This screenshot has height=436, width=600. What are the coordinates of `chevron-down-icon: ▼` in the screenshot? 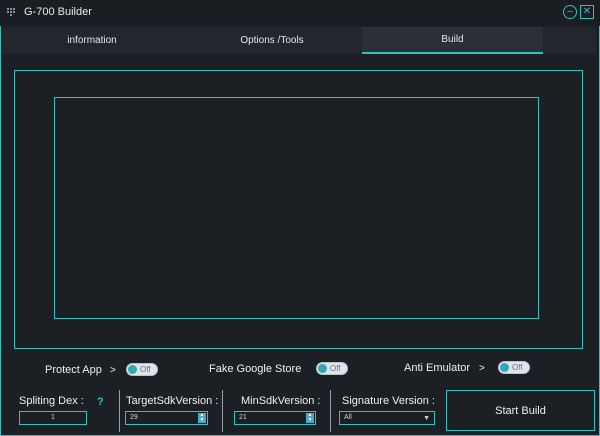 It's located at (426, 418).